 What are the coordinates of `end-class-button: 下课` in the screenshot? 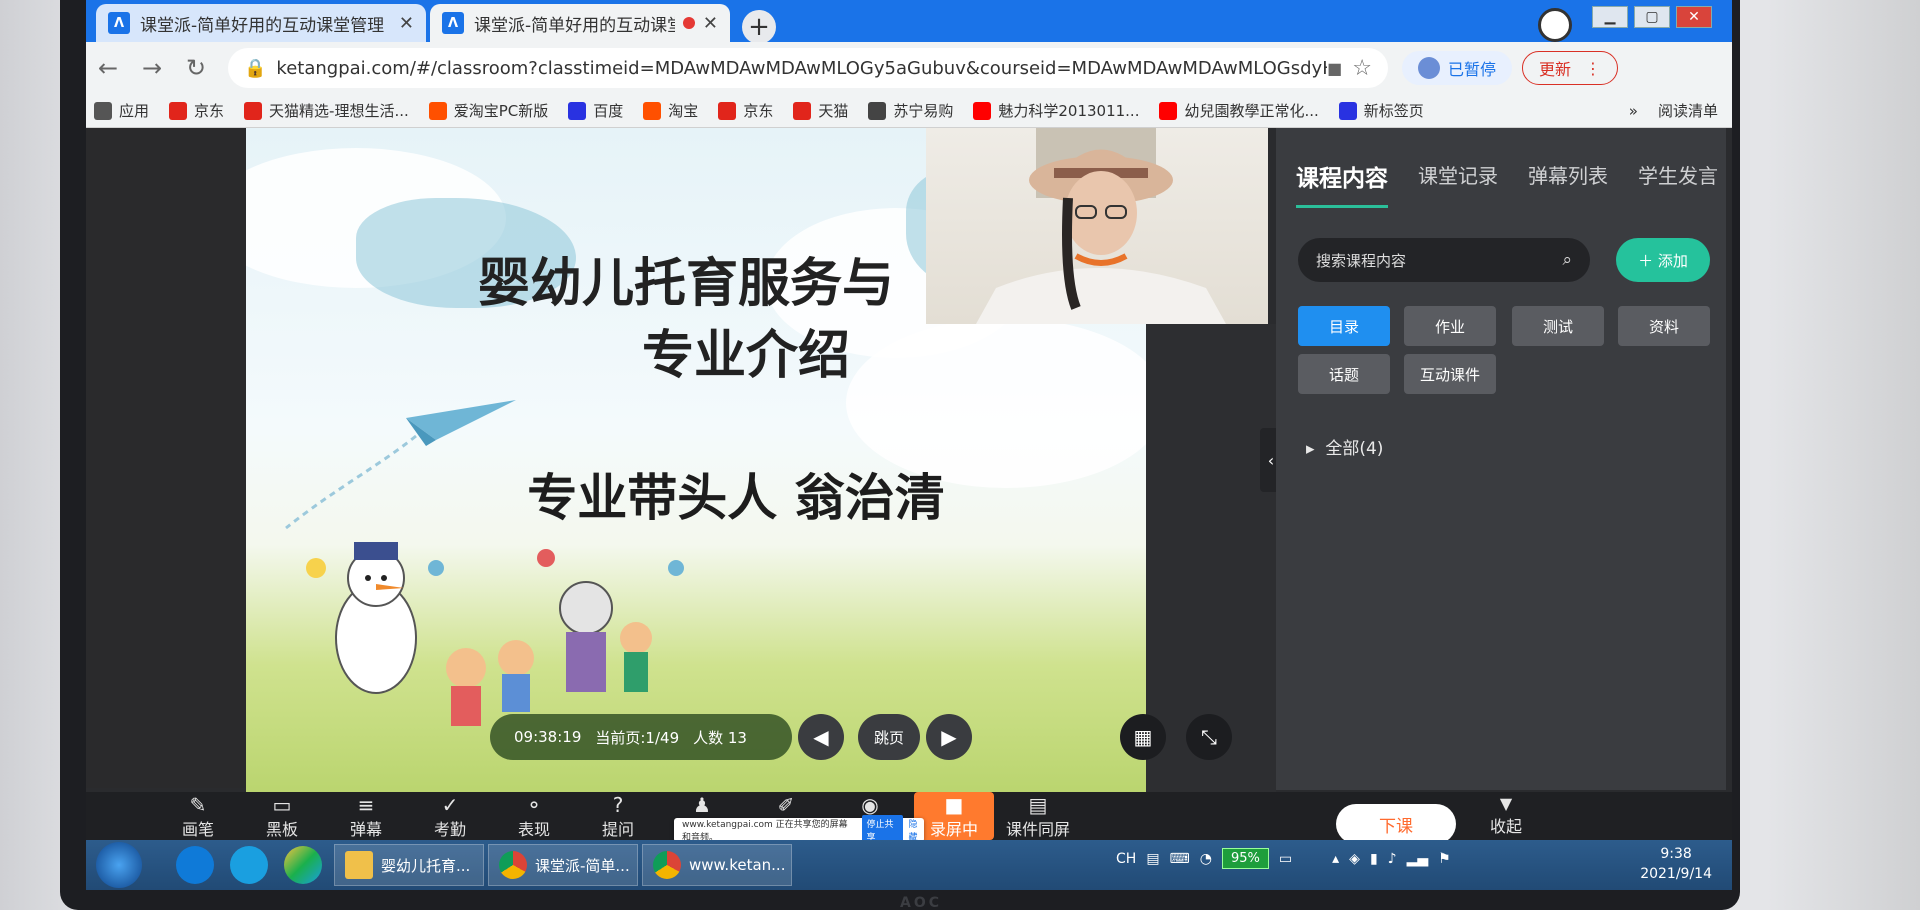 It's located at (1396, 824).